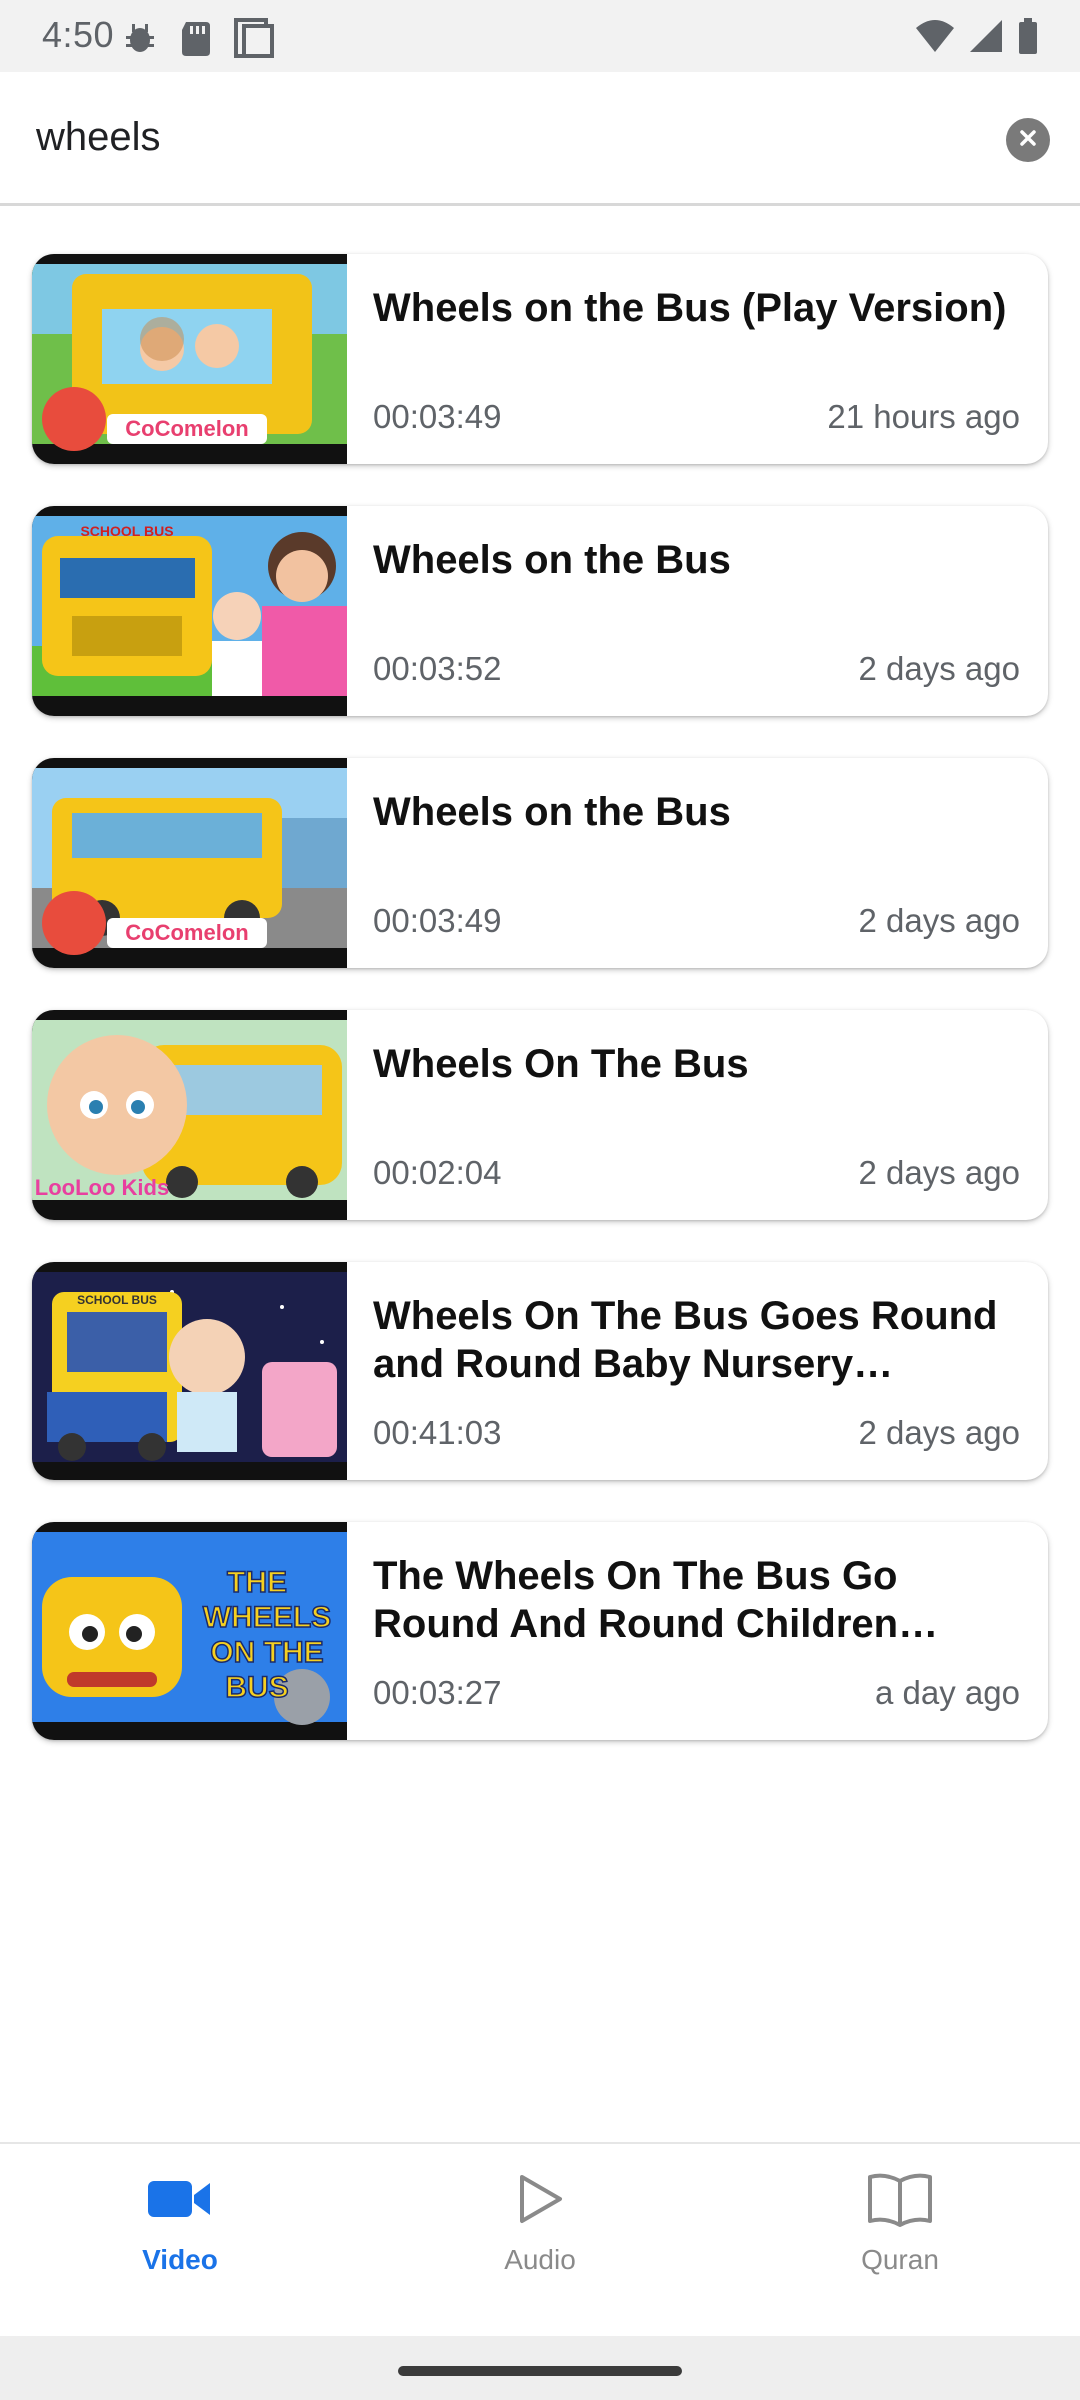 This screenshot has height=2400, width=1080. What do you see at coordinates (1028, 38) in the screenshot?
I see `battery-icon` at bounding box center [1028, 38].